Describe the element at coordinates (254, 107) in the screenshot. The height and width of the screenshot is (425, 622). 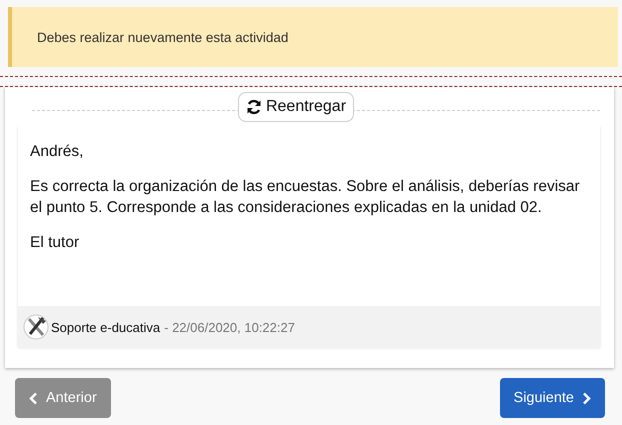
I see `refresh-icon` at that location.